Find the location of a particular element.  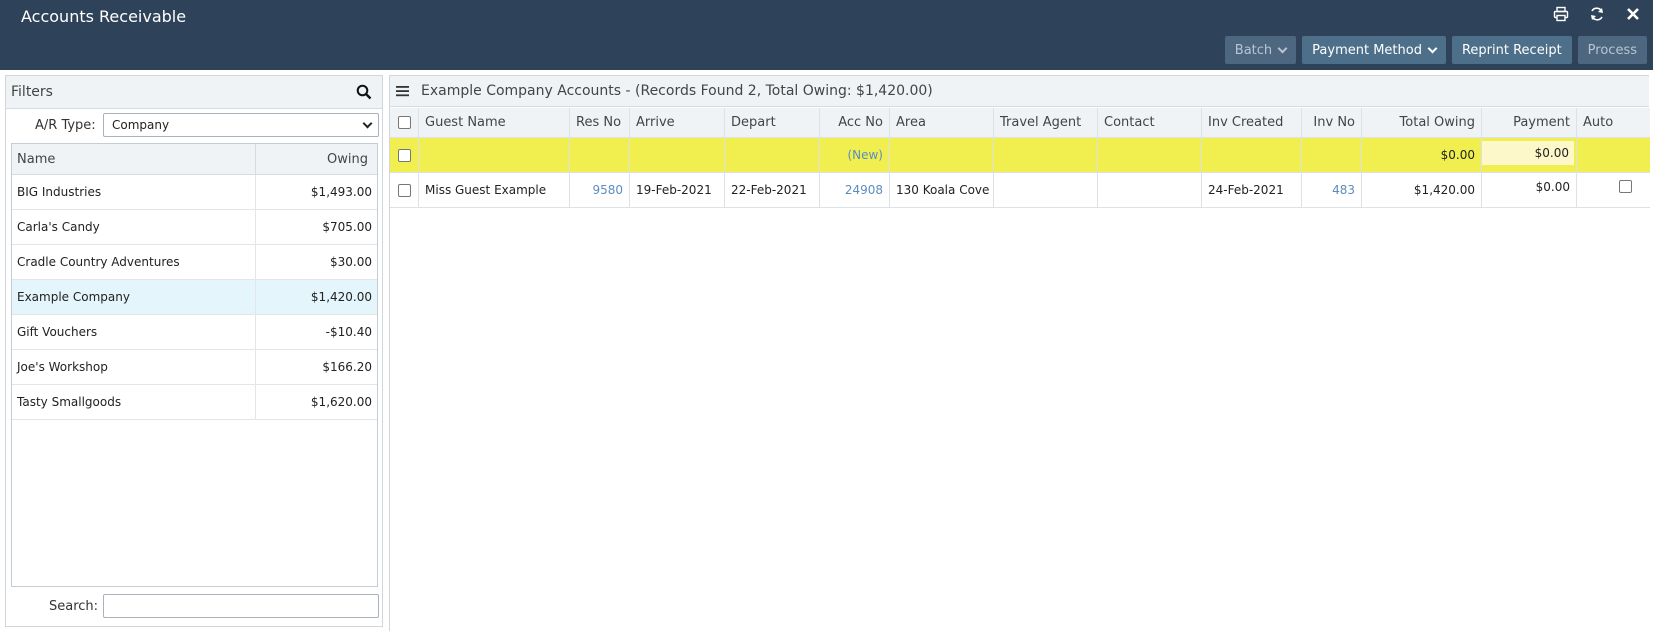

list-item: BIG Industries $1,493.00 is located at coordinates (194, 192).